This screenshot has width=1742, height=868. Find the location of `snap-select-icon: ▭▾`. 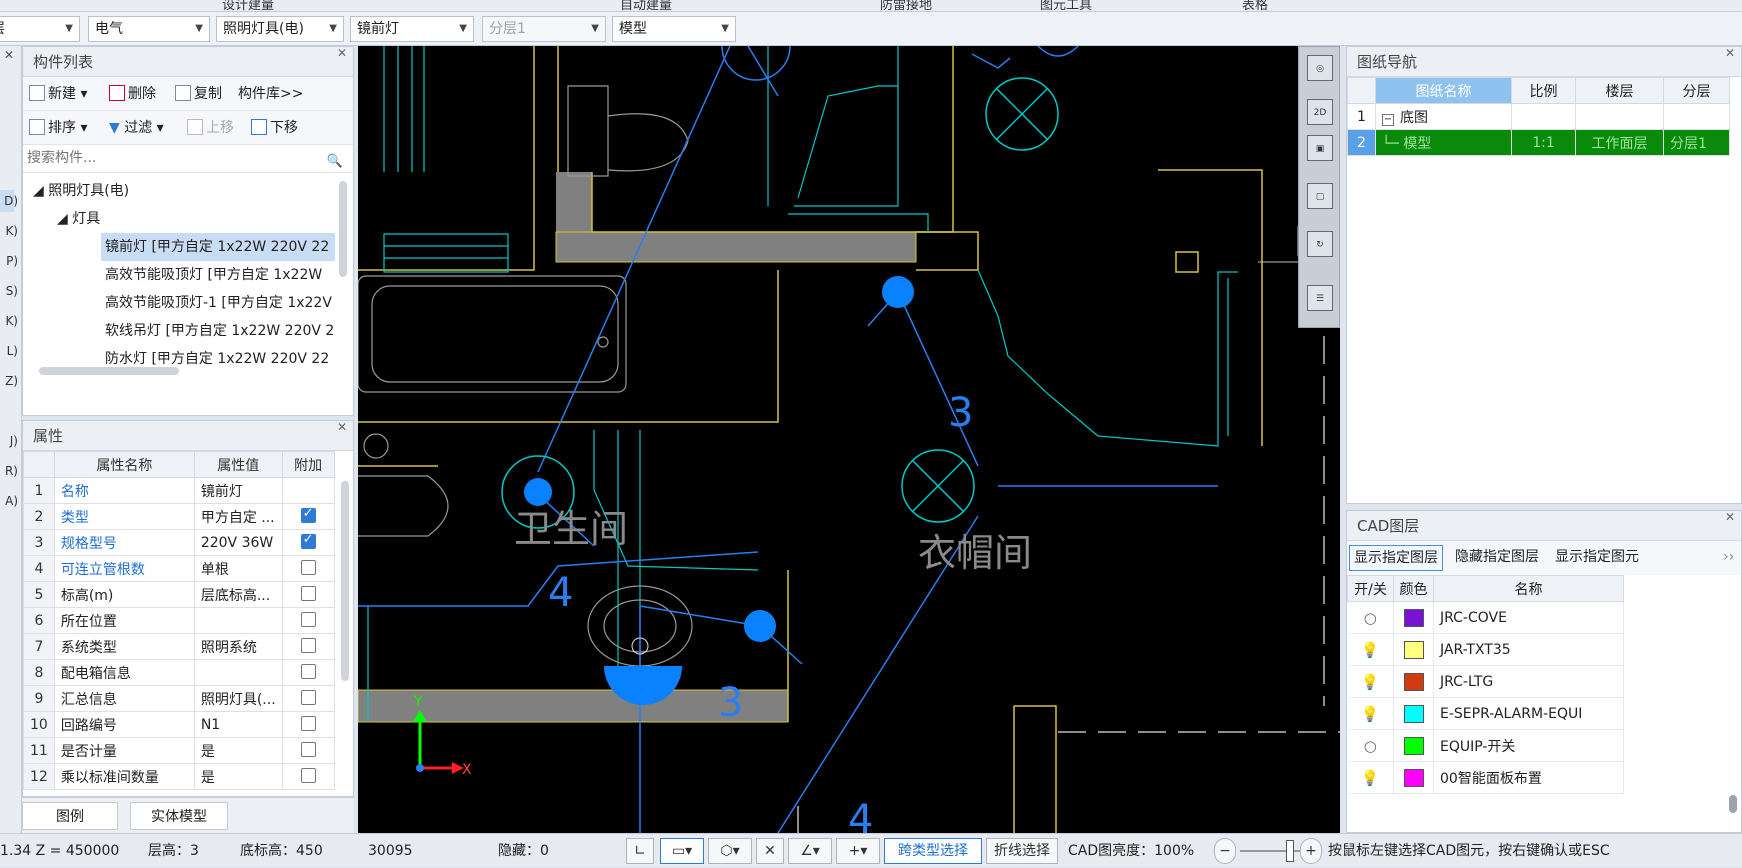

snap-select-icon: ▭▾ is located at coordinates (682, 851).